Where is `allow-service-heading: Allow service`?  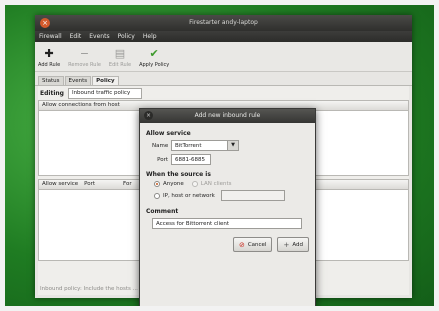
allow-service-heading: Allow service is located at coordinates (168, 133).